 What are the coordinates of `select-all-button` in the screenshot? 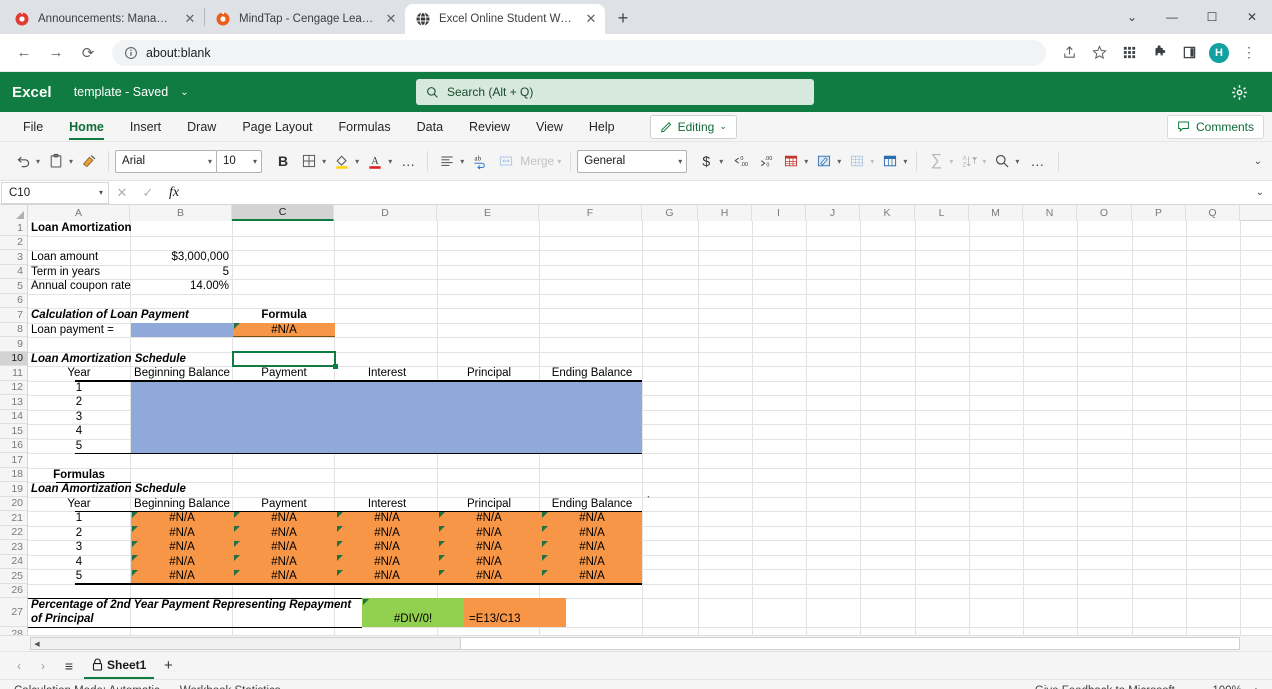 It's located at (14, 213).